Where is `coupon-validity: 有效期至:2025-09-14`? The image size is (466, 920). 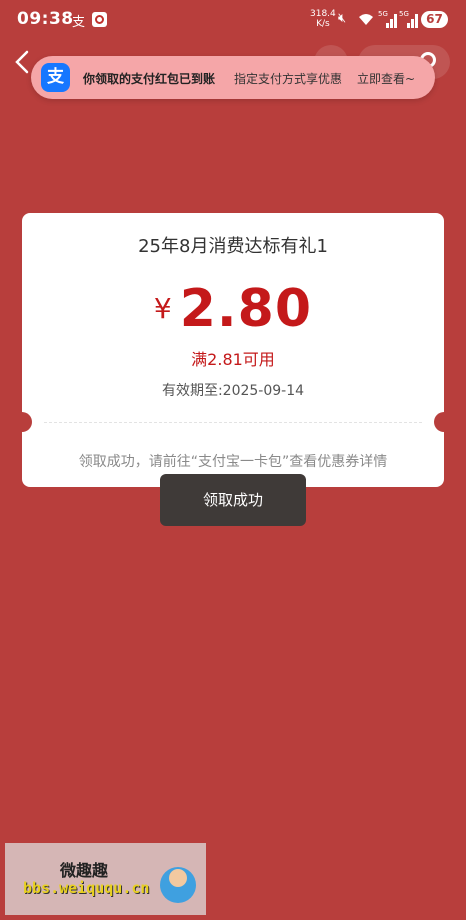
coupon-validity: 有效期至:2025-09-14 is located at coordinates (233, 391).